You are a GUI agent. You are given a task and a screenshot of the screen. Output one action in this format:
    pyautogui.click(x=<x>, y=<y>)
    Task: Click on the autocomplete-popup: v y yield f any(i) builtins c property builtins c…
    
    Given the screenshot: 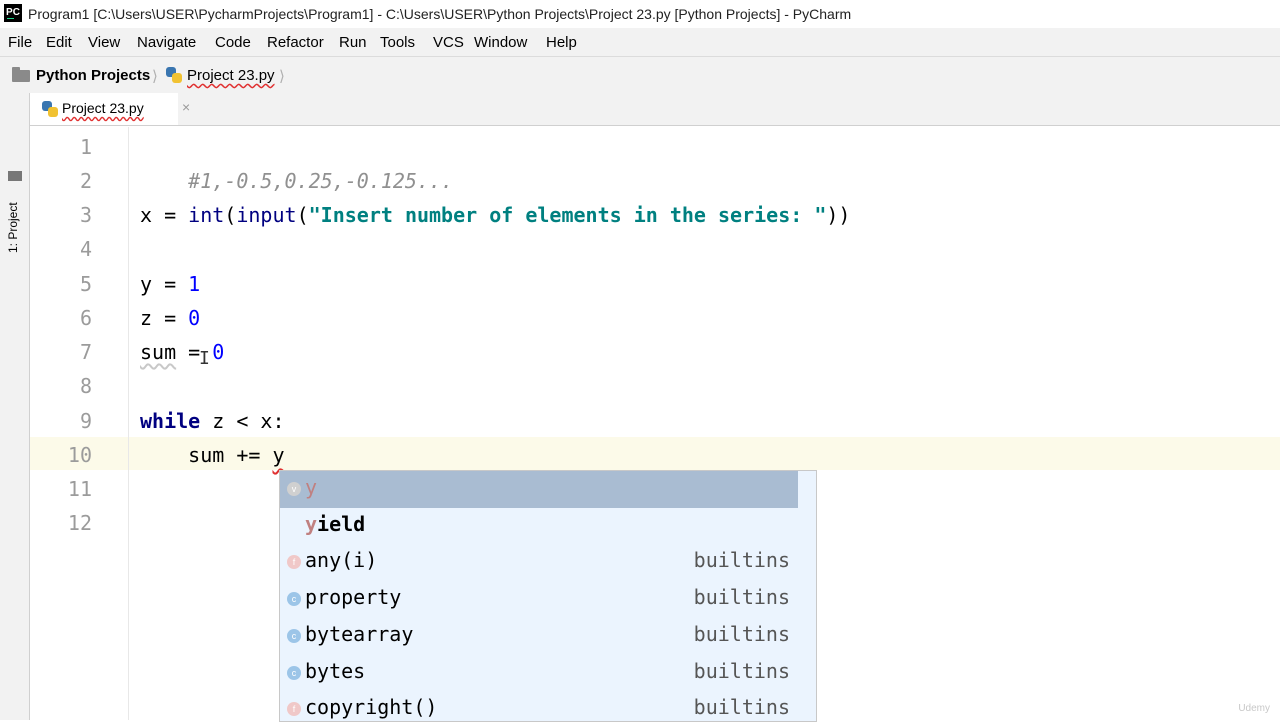 What is the action you would take?
    pyautogui.click(x=548, y=596)
    